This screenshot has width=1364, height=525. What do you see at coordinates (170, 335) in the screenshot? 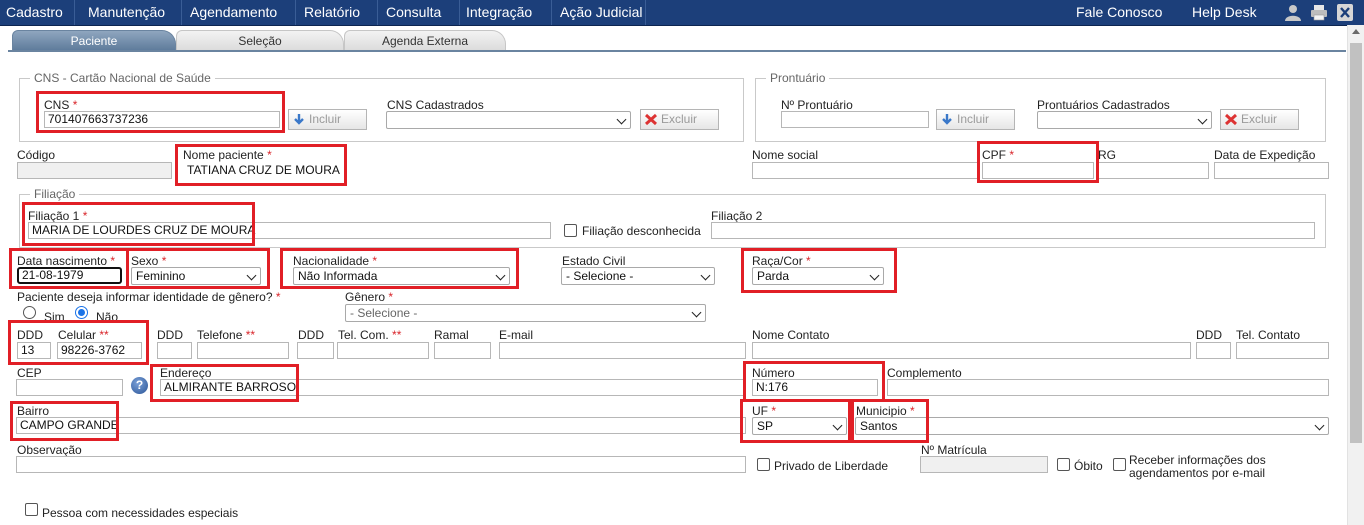
I see `ddd-telefone-label: DDD` at bounding box center [170, 335].